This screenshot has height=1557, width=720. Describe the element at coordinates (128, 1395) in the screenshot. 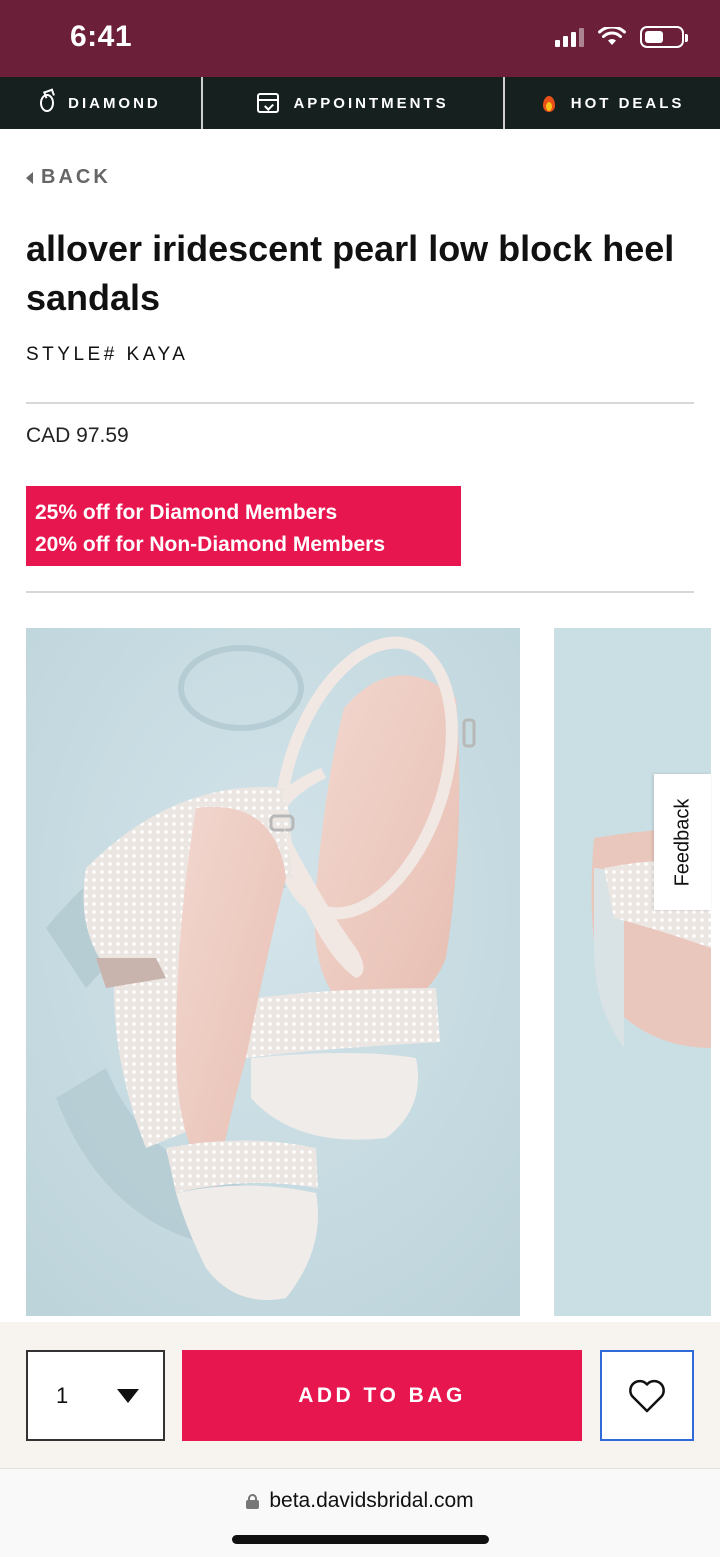

I see `caret-down-icon` at that location.